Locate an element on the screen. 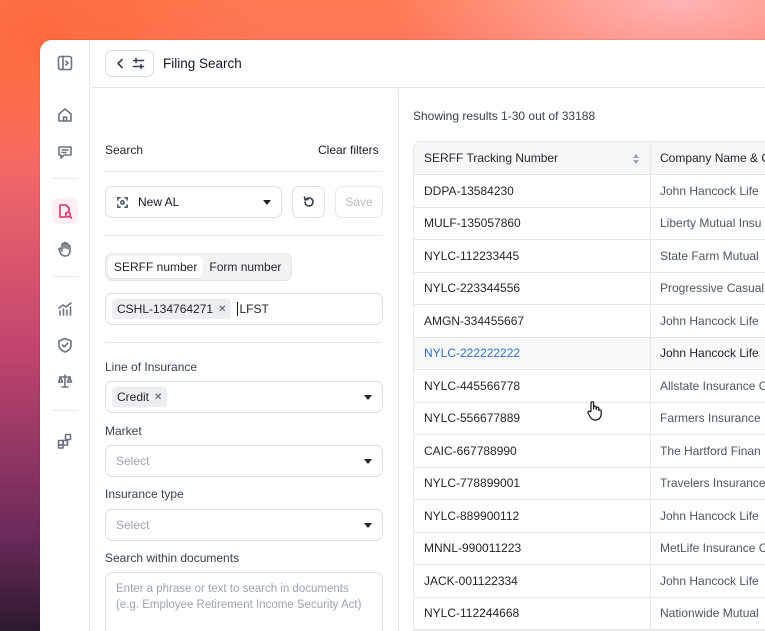 Image resolution: width=765 pixels, height=631 pixels. insurance-type-placeholder: Select is located at coordinates (133, 525).